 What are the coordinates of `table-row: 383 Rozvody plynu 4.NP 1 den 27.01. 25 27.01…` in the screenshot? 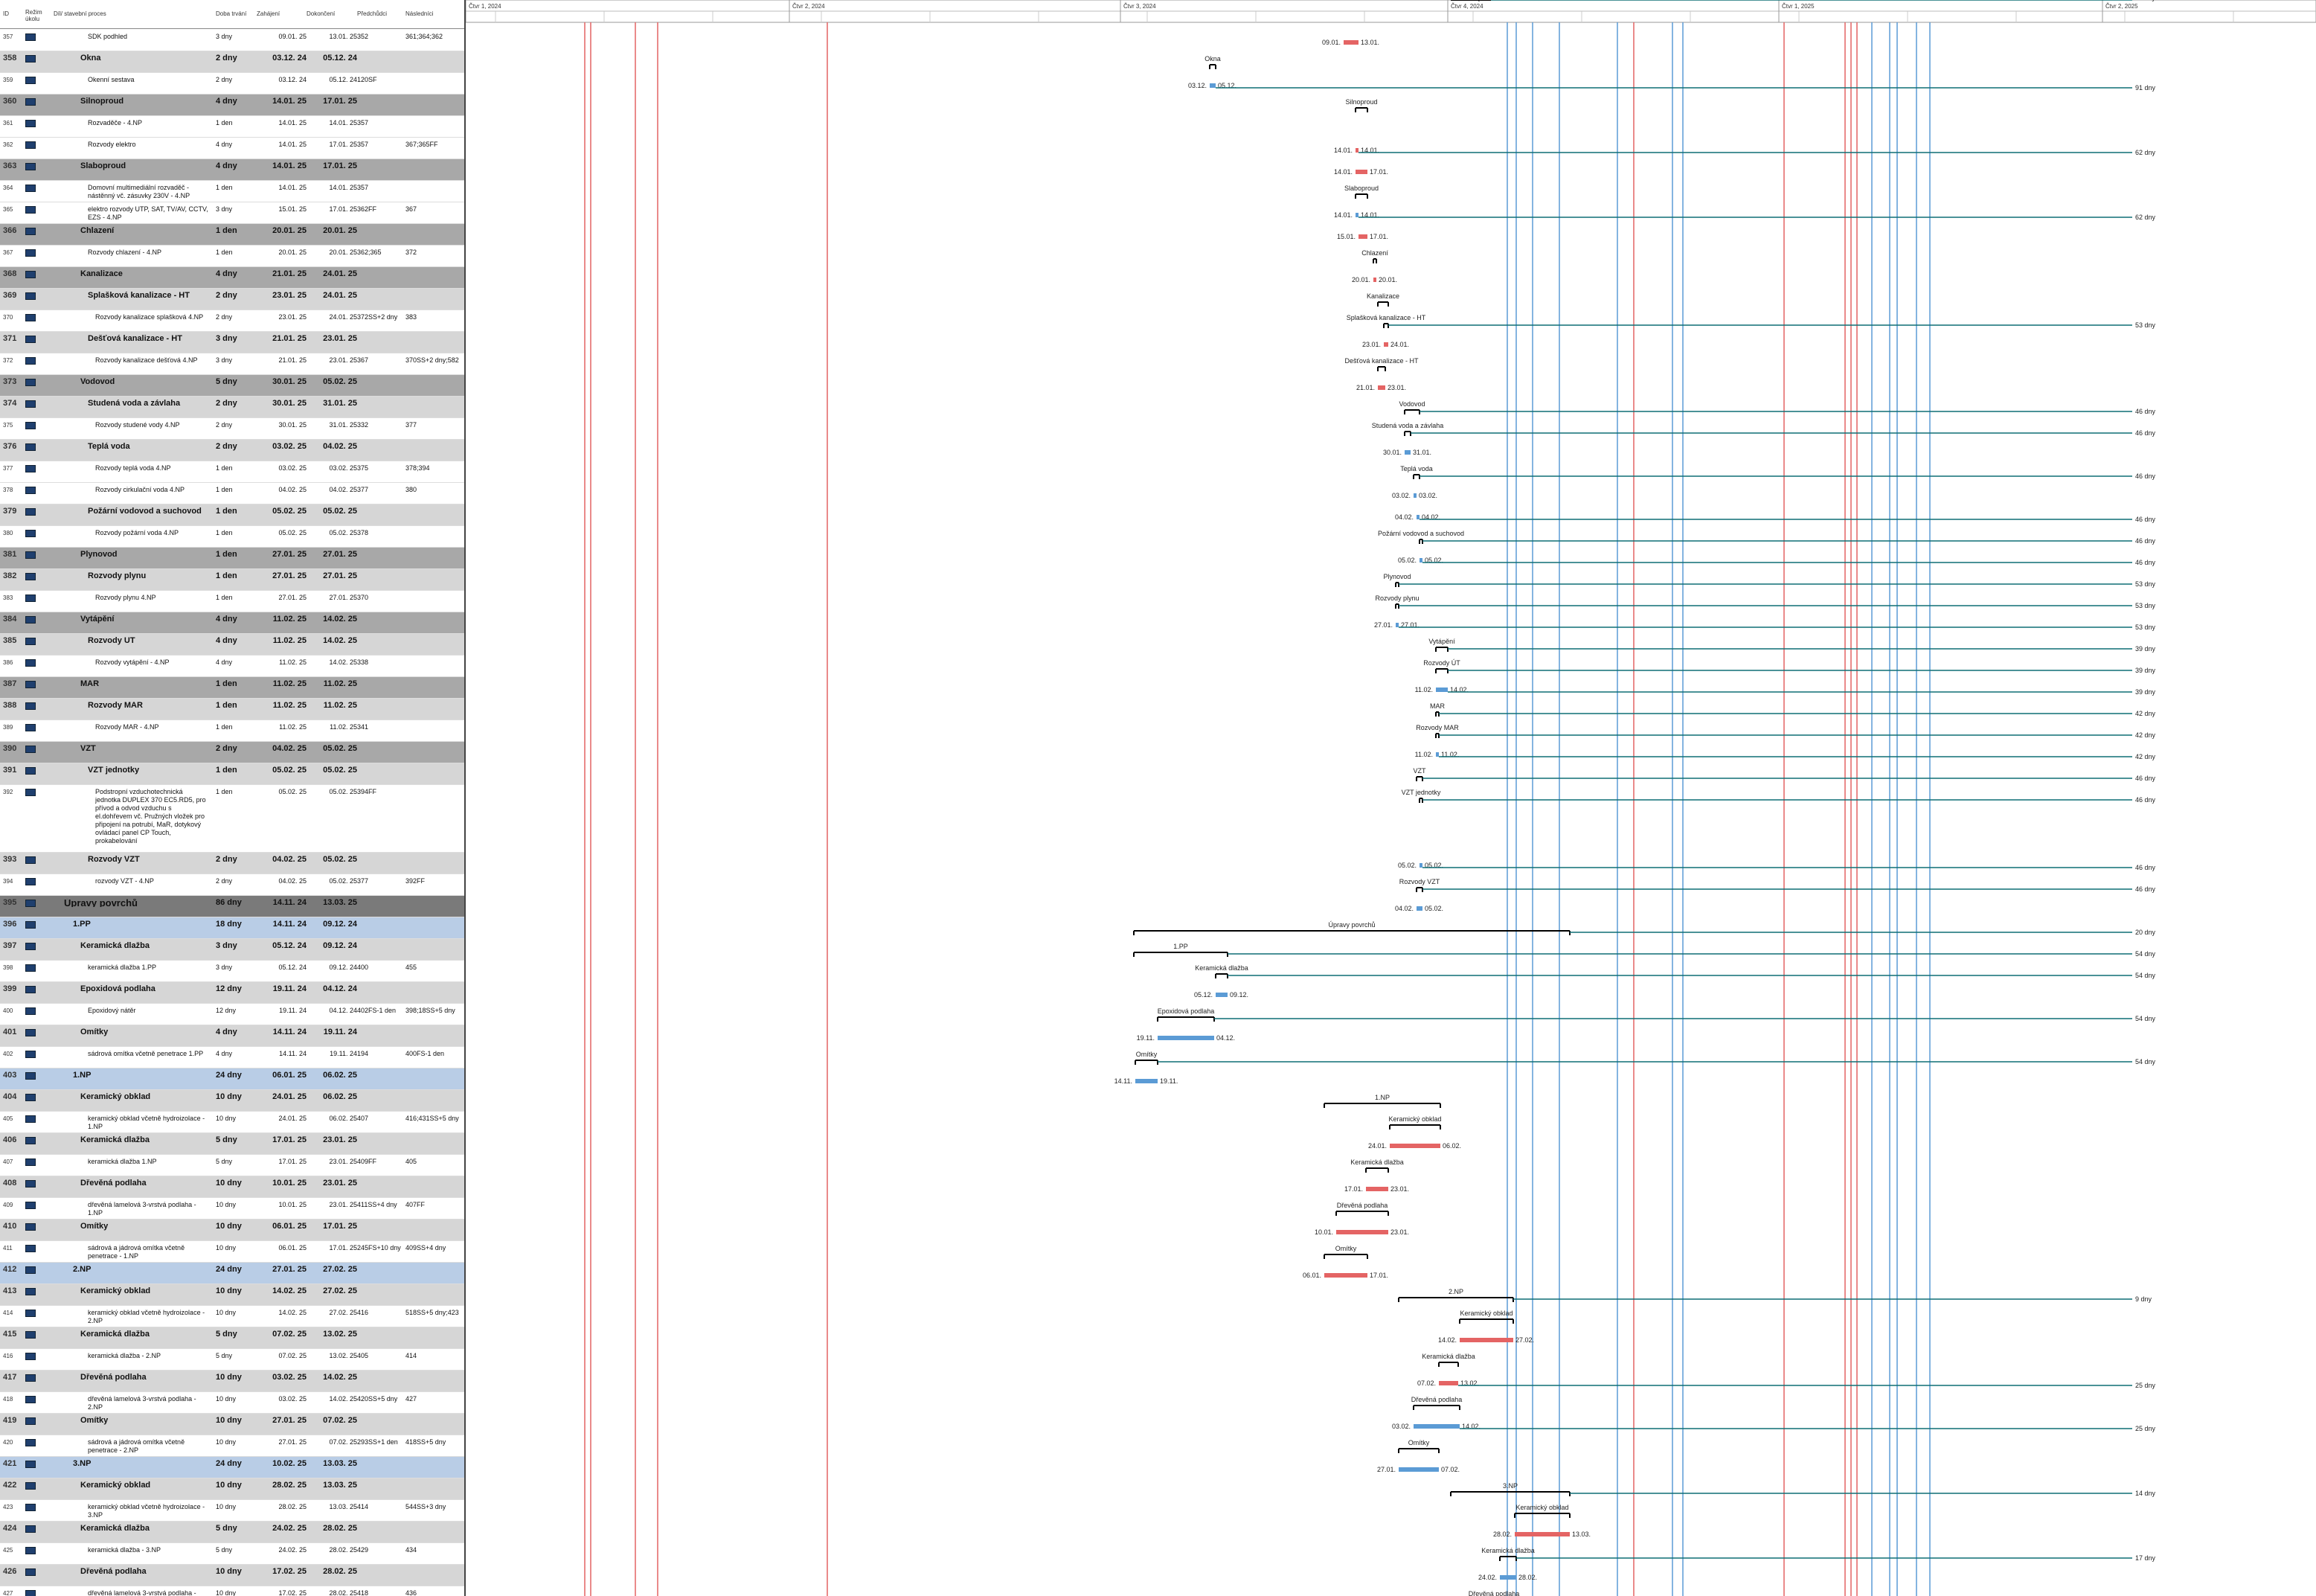 It's located at (232, 601).